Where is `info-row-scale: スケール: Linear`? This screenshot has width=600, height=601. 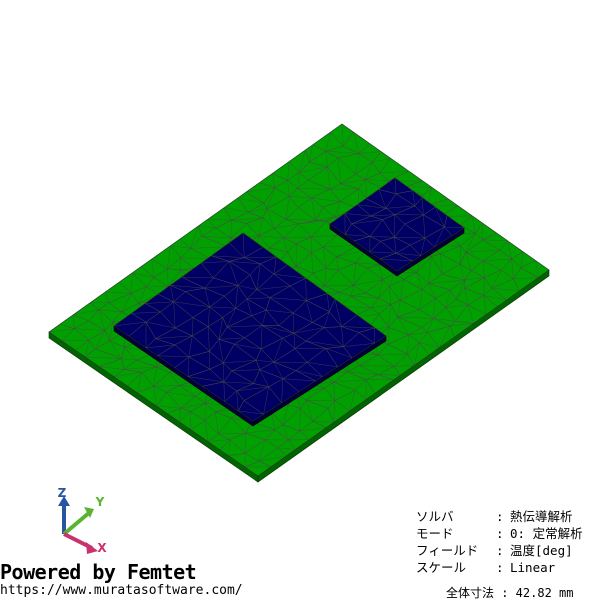
info-row-scale: スケール: Linear is located at coordinates (499, 567).